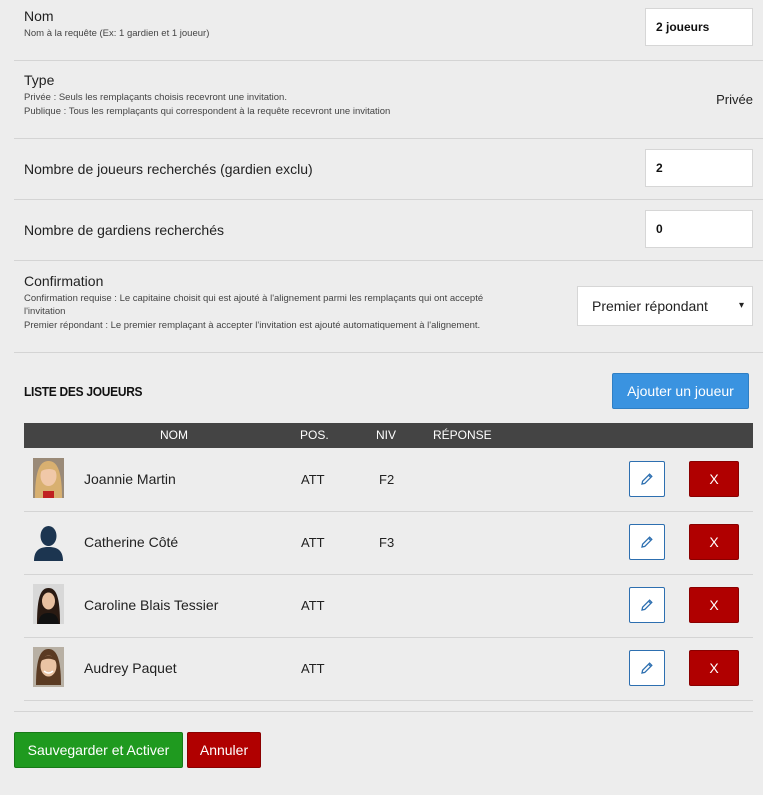  What do you see at coordinates (699, 27) in the screenshot?
I see `nom-input: 2 joueurs` at bounding box center [699, 27].